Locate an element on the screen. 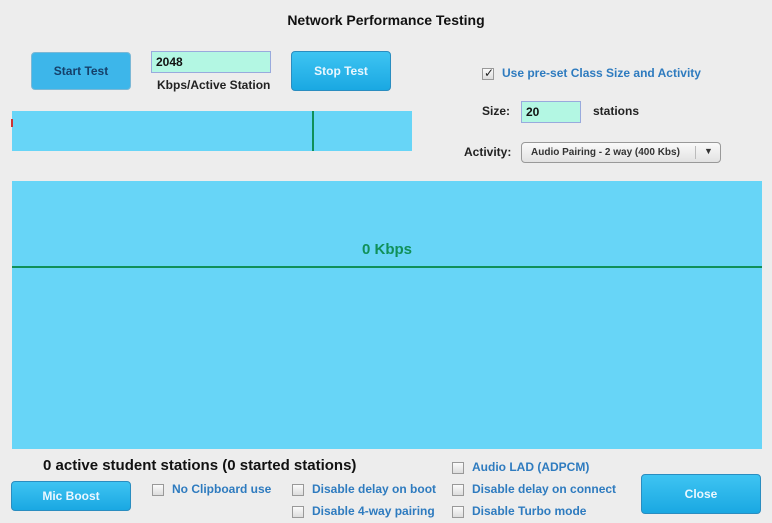  preset-checkbox: ✓ is located at coordinates (488, 73).